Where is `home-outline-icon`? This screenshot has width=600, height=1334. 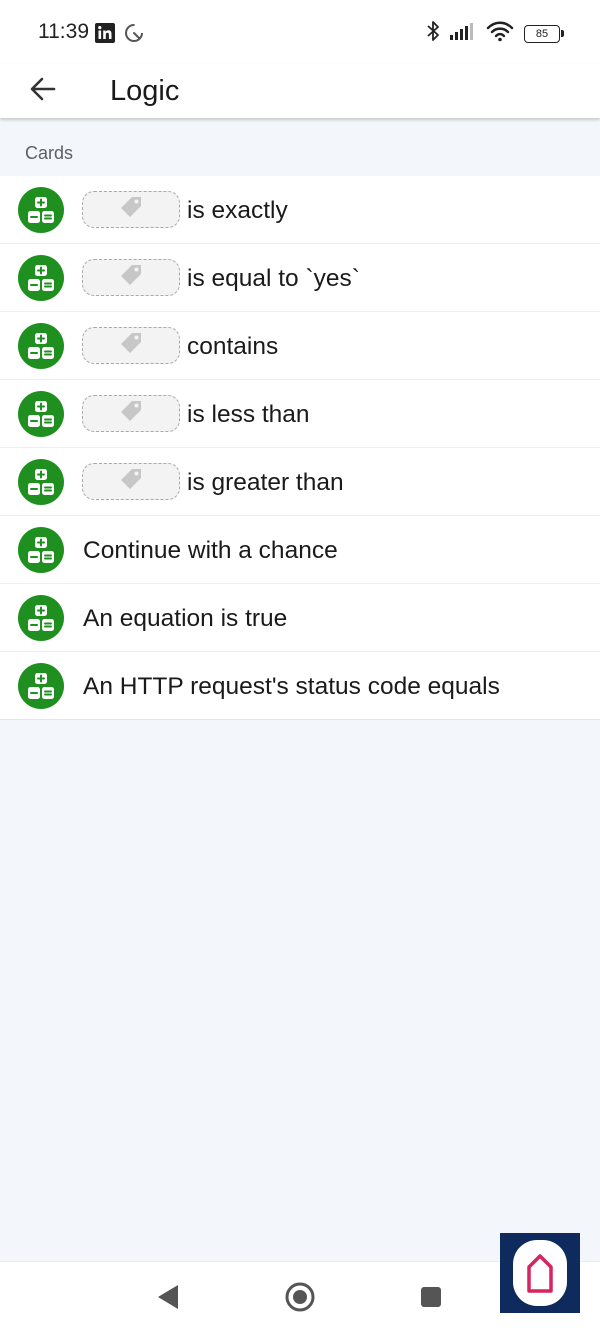 home-outline-icon is located at coordinates (540, 1273).